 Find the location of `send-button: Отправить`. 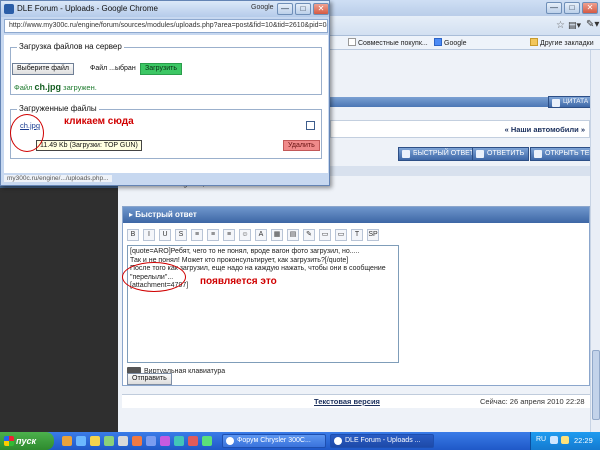

send-button: Отправить is located at coordinates (149, 379).